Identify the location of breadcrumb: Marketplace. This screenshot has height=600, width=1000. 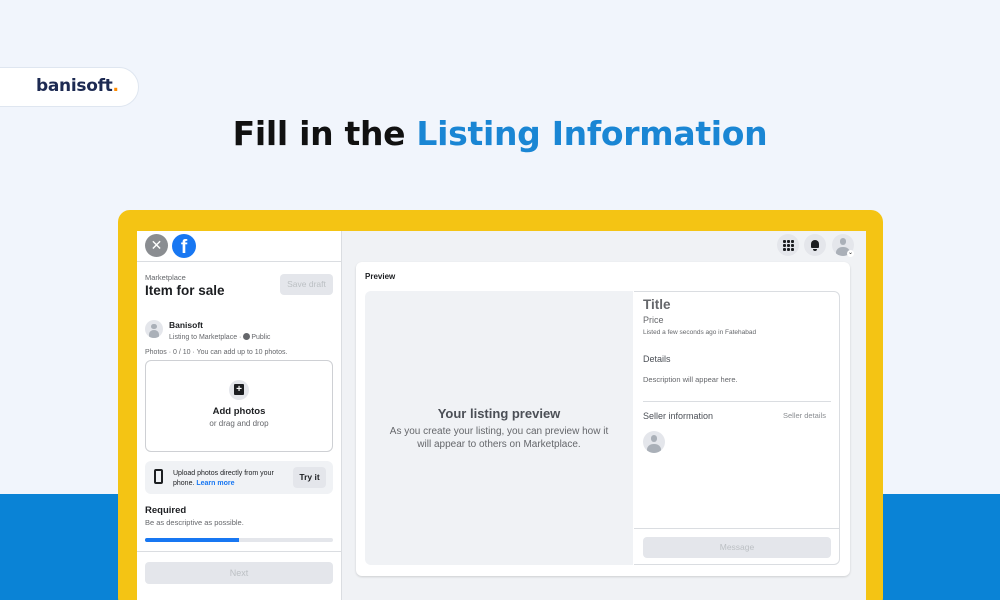
(165, 277).